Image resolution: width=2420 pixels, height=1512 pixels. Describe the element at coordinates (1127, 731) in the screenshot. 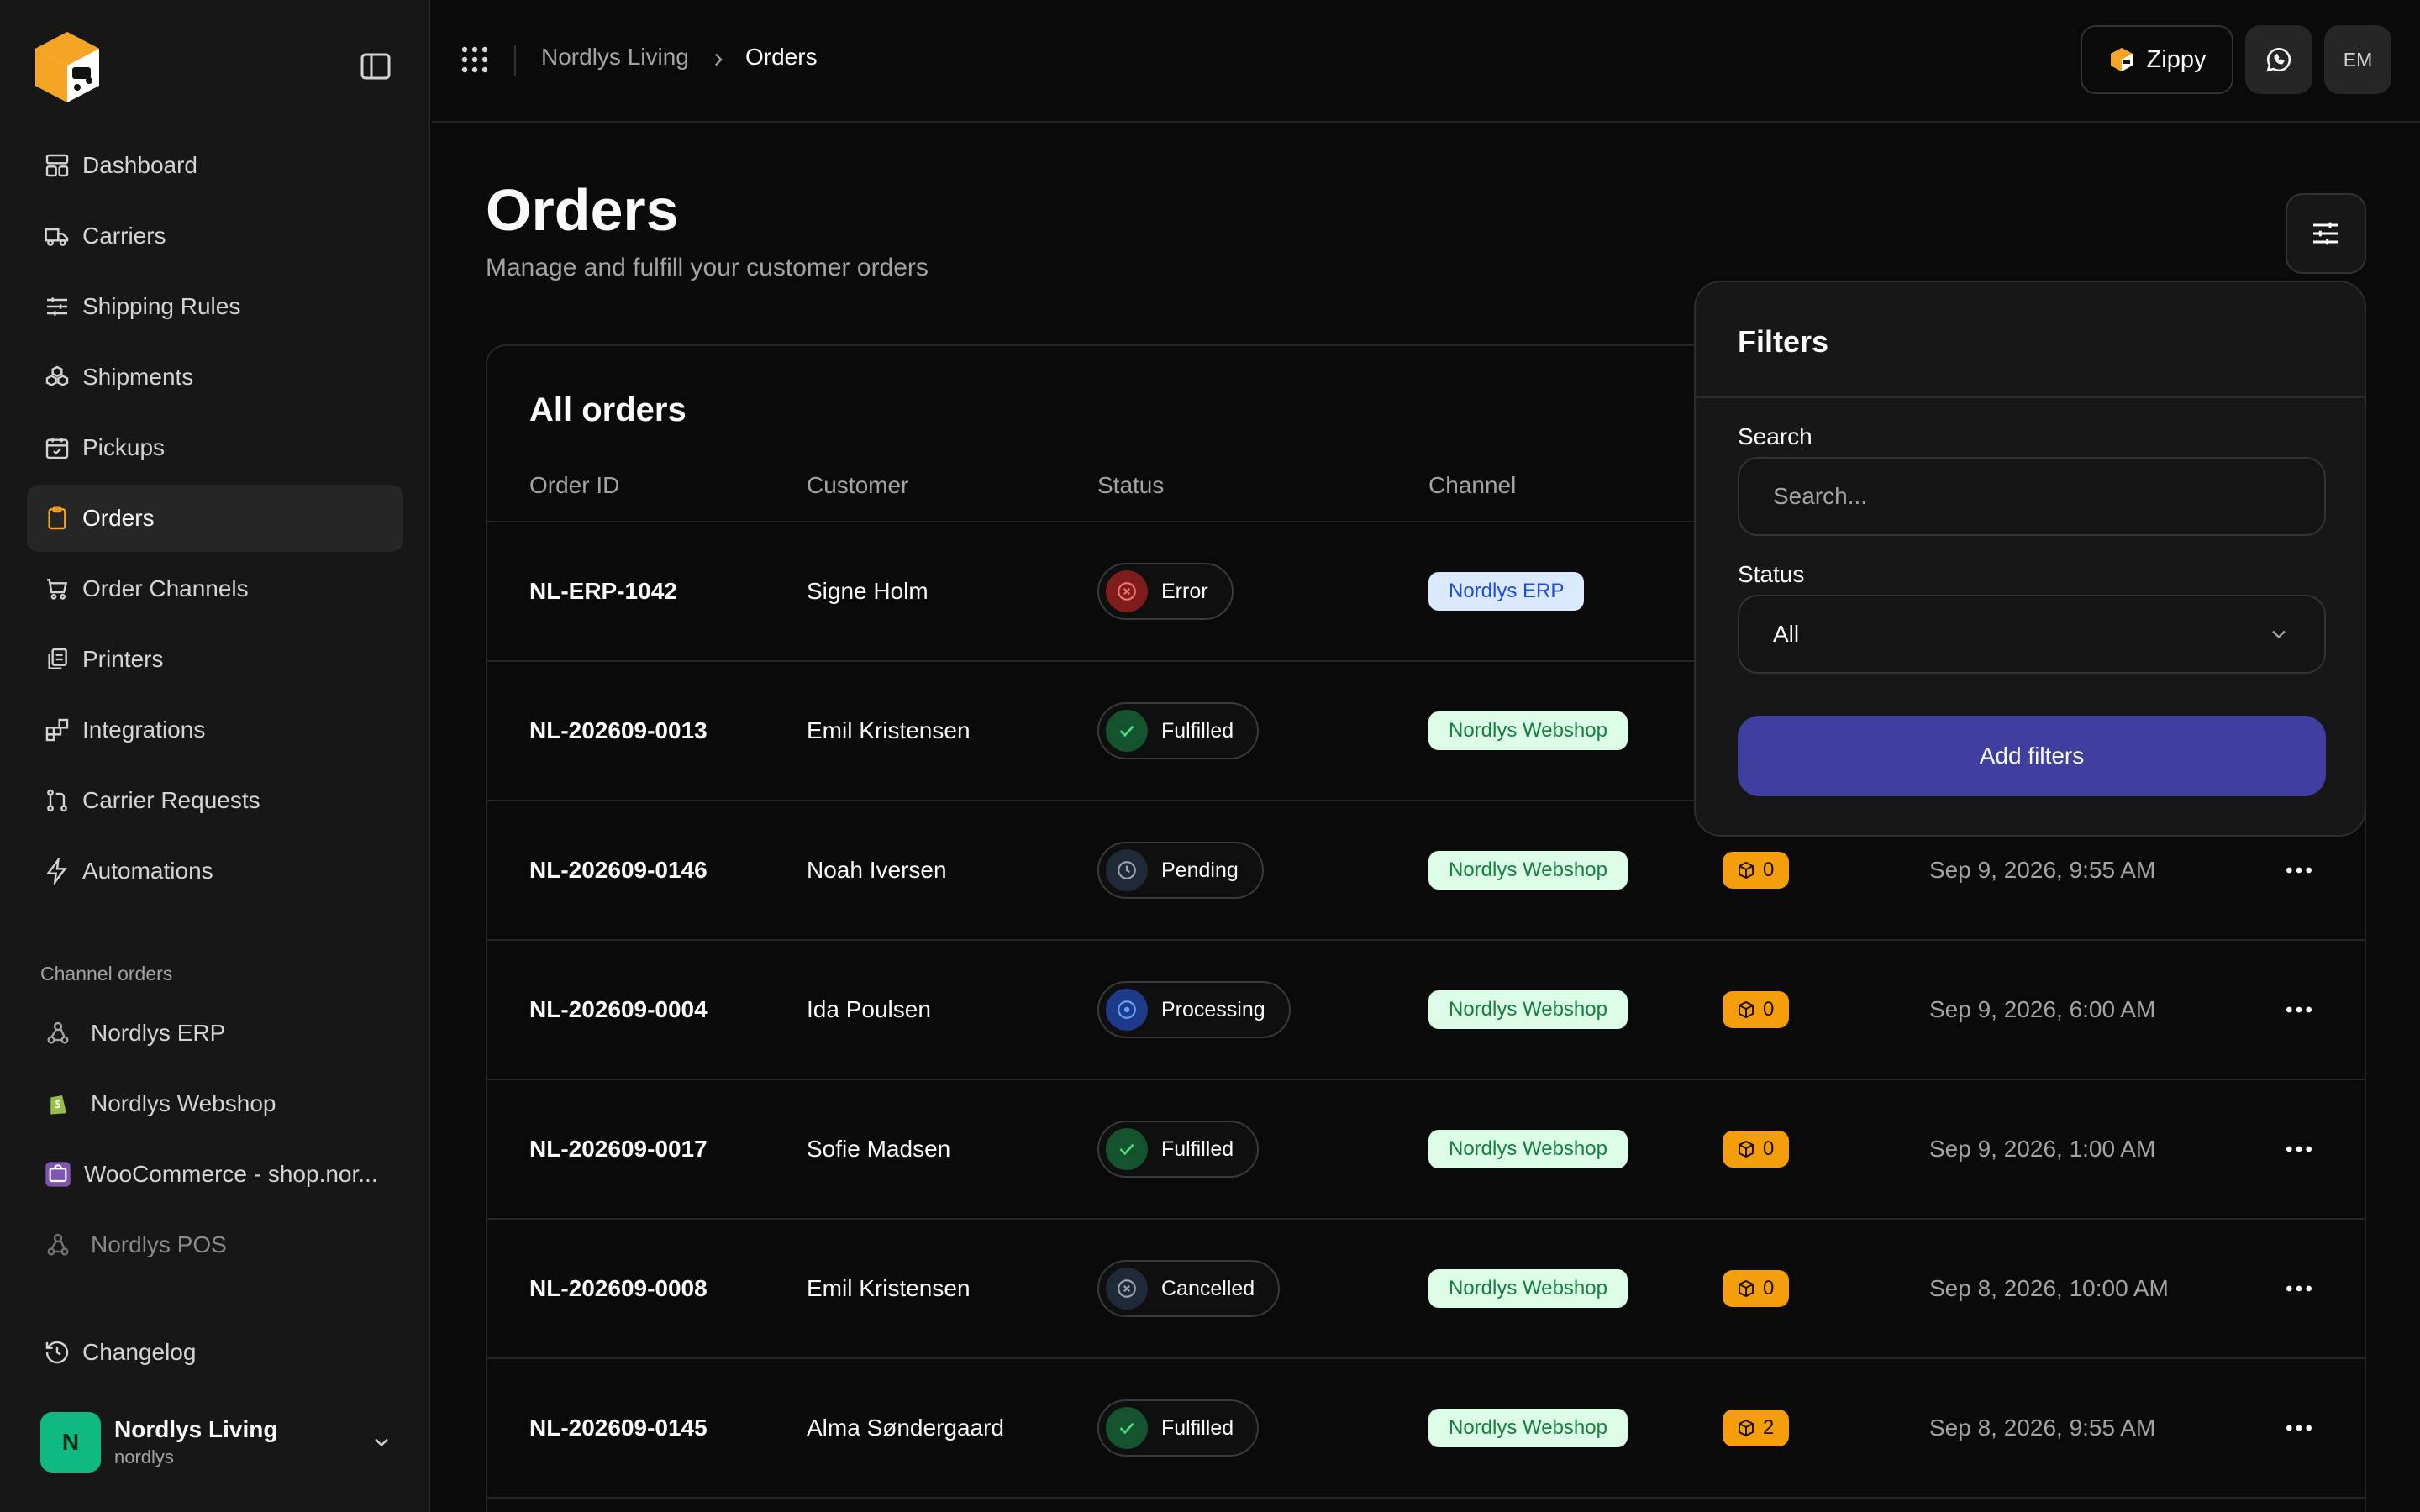

I see `status-check-icon` at that location.